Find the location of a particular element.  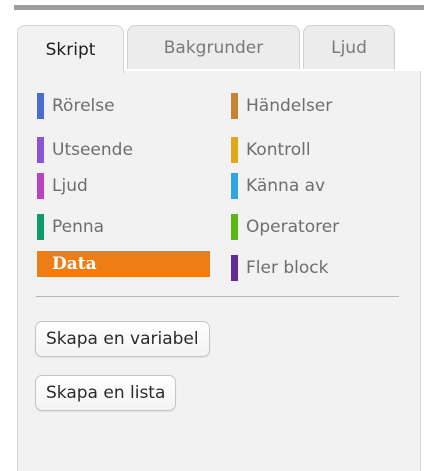

palette-divider is located at coordinates (217, 296).